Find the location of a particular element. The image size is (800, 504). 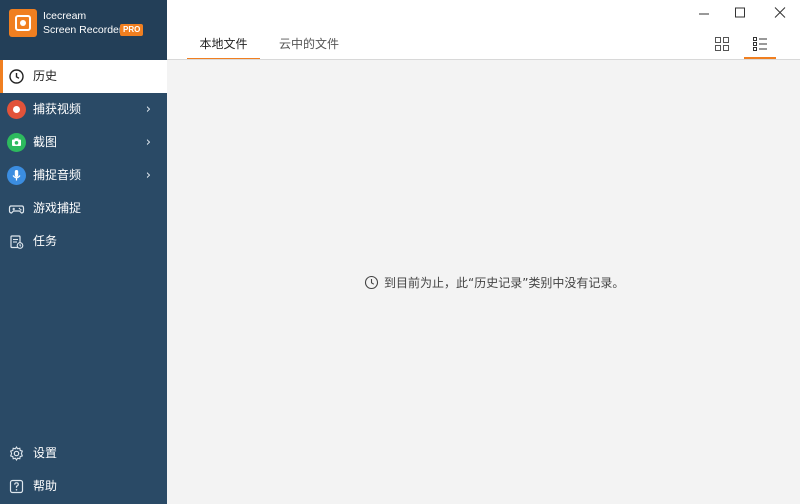

grid-icon is located at coordinates (722, 44).